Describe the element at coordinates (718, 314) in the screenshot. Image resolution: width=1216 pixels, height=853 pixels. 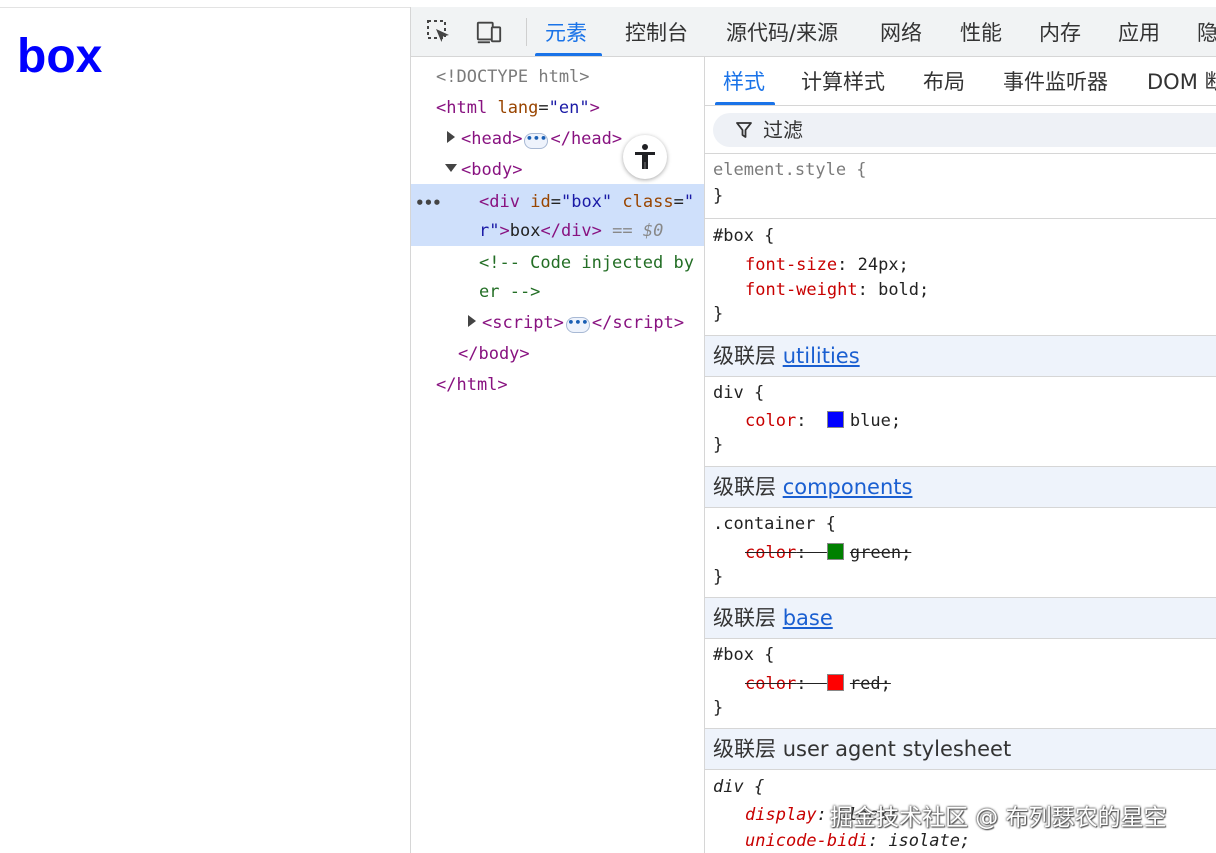
I see `box-rule-close: }` at that location.